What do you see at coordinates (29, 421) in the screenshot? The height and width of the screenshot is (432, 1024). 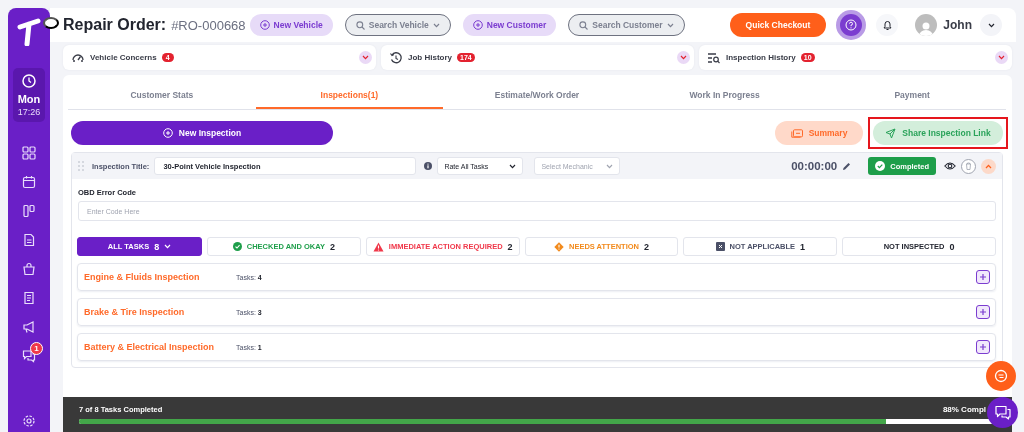 I see `settings-icon` at bounding box center [29, 421].